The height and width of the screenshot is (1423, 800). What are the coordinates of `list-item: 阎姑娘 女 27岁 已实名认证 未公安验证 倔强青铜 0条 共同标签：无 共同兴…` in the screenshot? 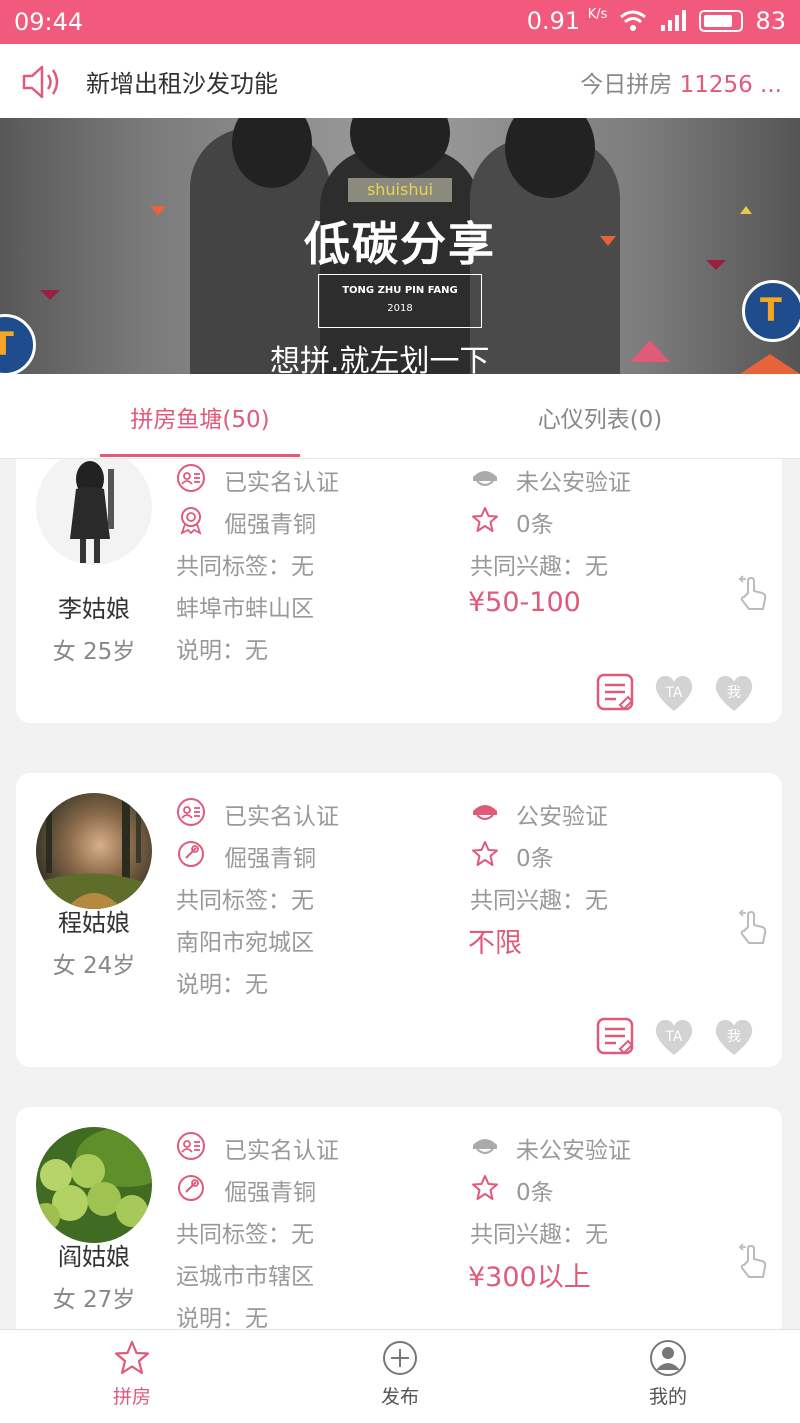 It's located at (399, 1218).